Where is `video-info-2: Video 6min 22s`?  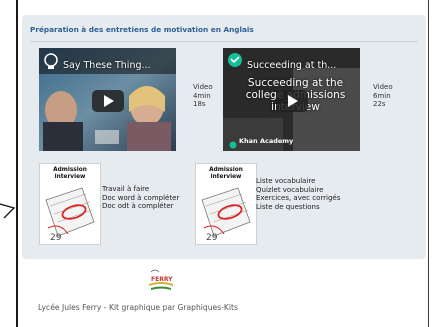
video-info-2: Video 6min 22s is located at coordinates (383, 96).